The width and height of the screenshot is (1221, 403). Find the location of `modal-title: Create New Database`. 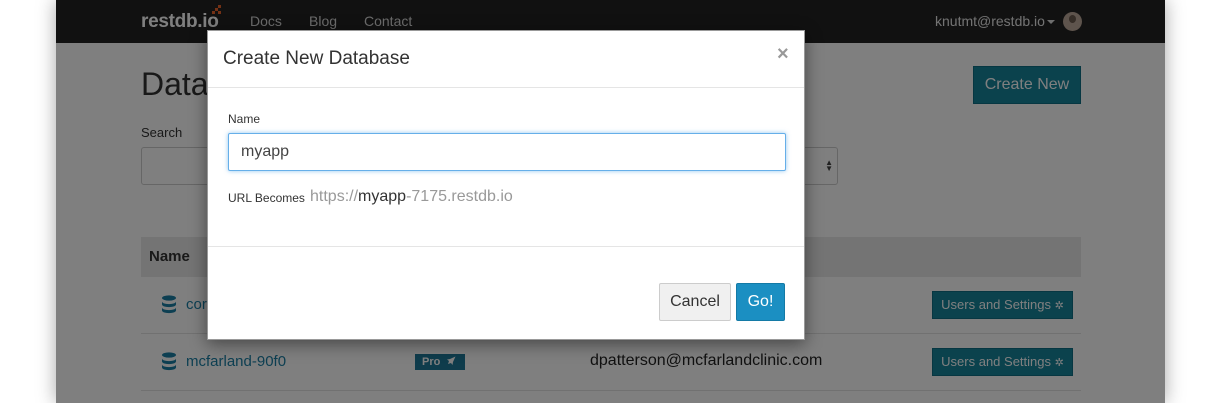

modal-title: Create New Database is located at coordinates (316, 58).